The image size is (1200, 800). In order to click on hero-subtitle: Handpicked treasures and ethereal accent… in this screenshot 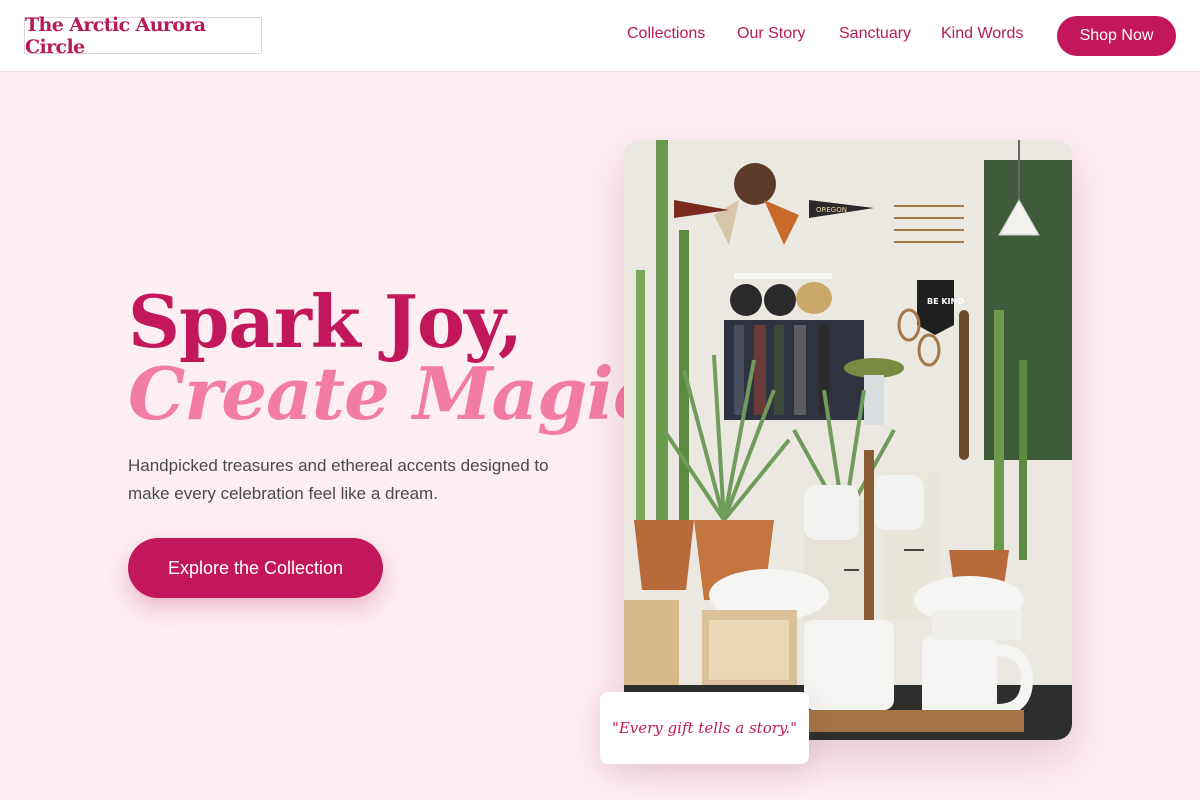, I will do `click(338, 479)`.